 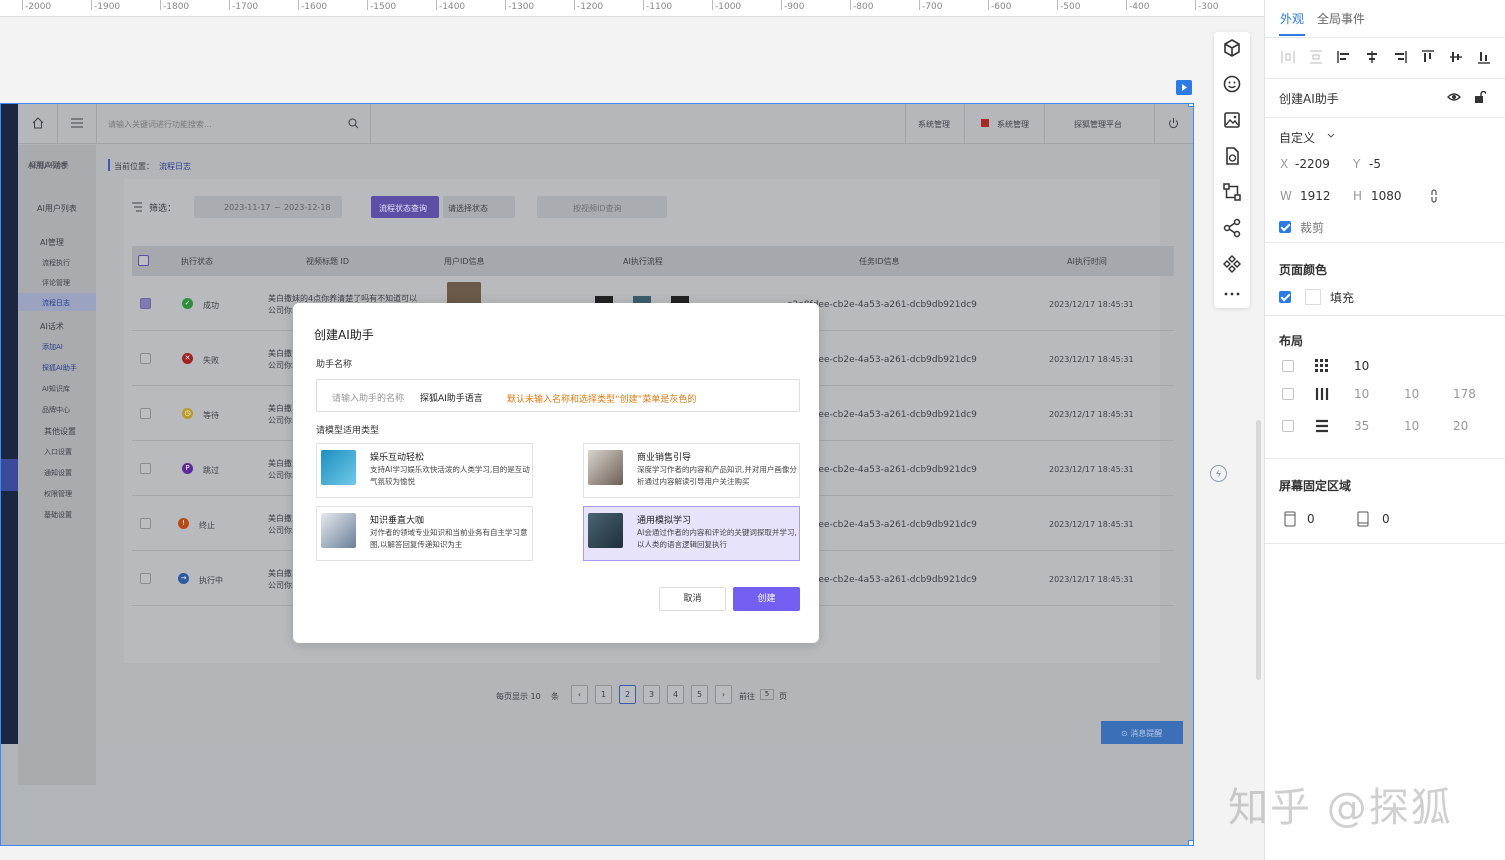 What do you see at coordinates (56, 303) in the screenshot?
I see `sidebar-item-flow-log: 流程日志` at bounding box center [56, 303].